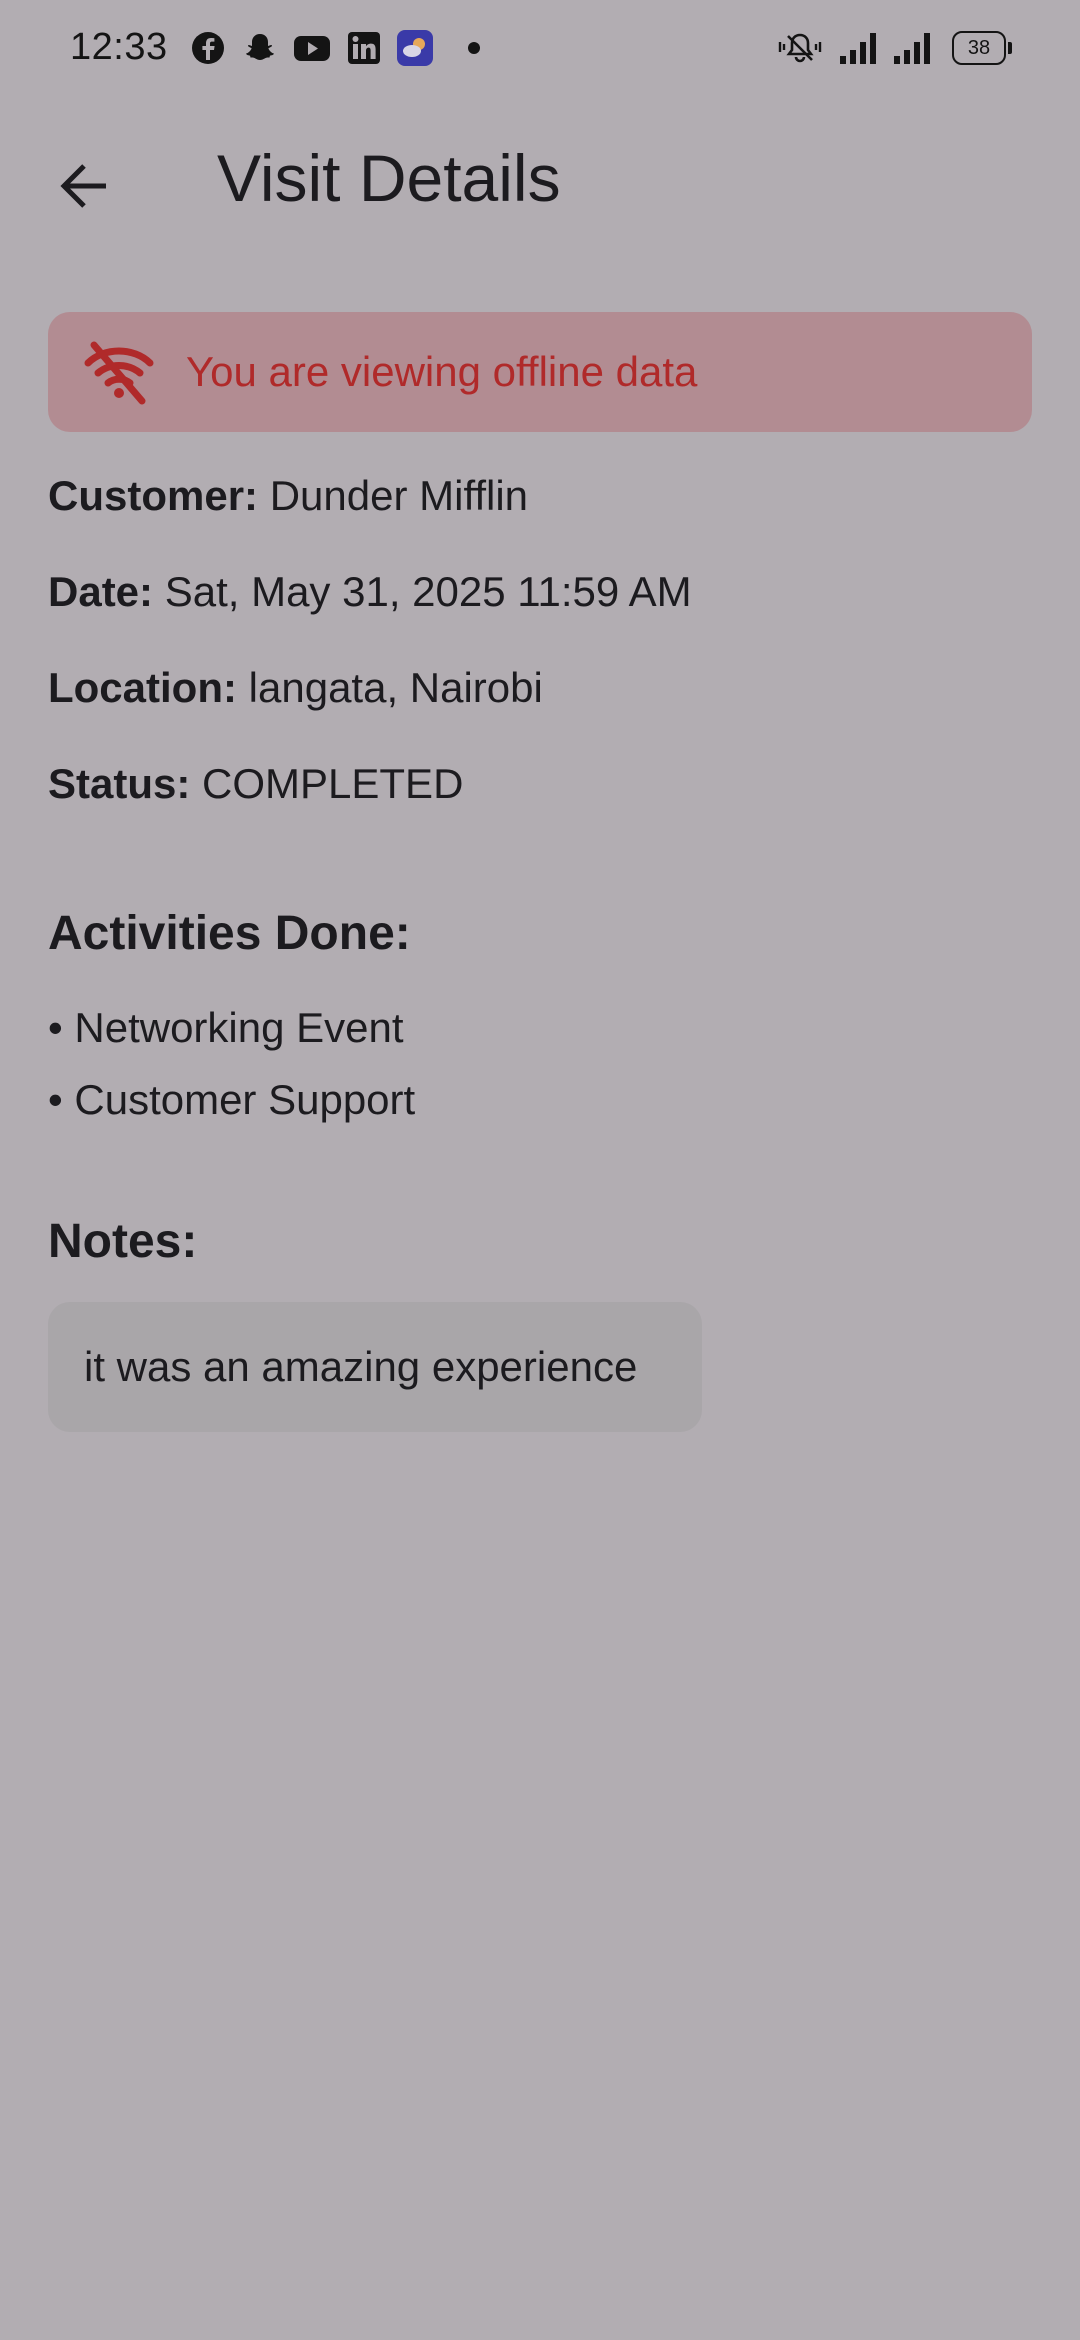 The height and width of the screenshot is (2340, 1080). Describe the element at coordinates (123, 1241) in the screenshot. I see `notes-heading: Notes:` at that location.